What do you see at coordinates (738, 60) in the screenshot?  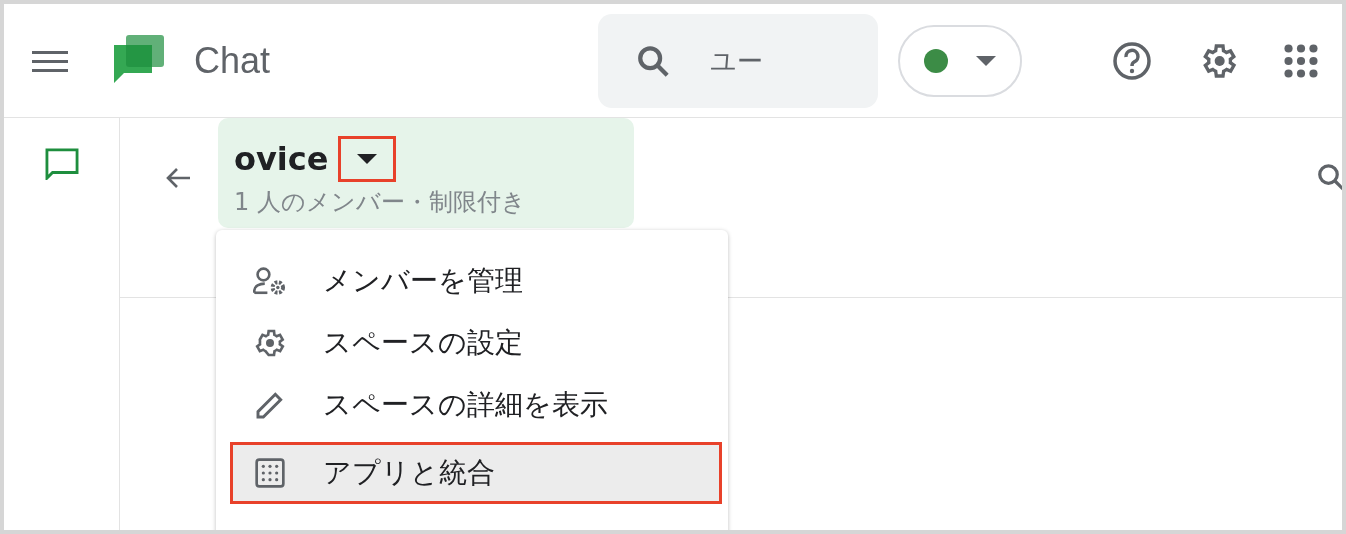 I see `search-field: ユー` at bounding box center [738, 60].